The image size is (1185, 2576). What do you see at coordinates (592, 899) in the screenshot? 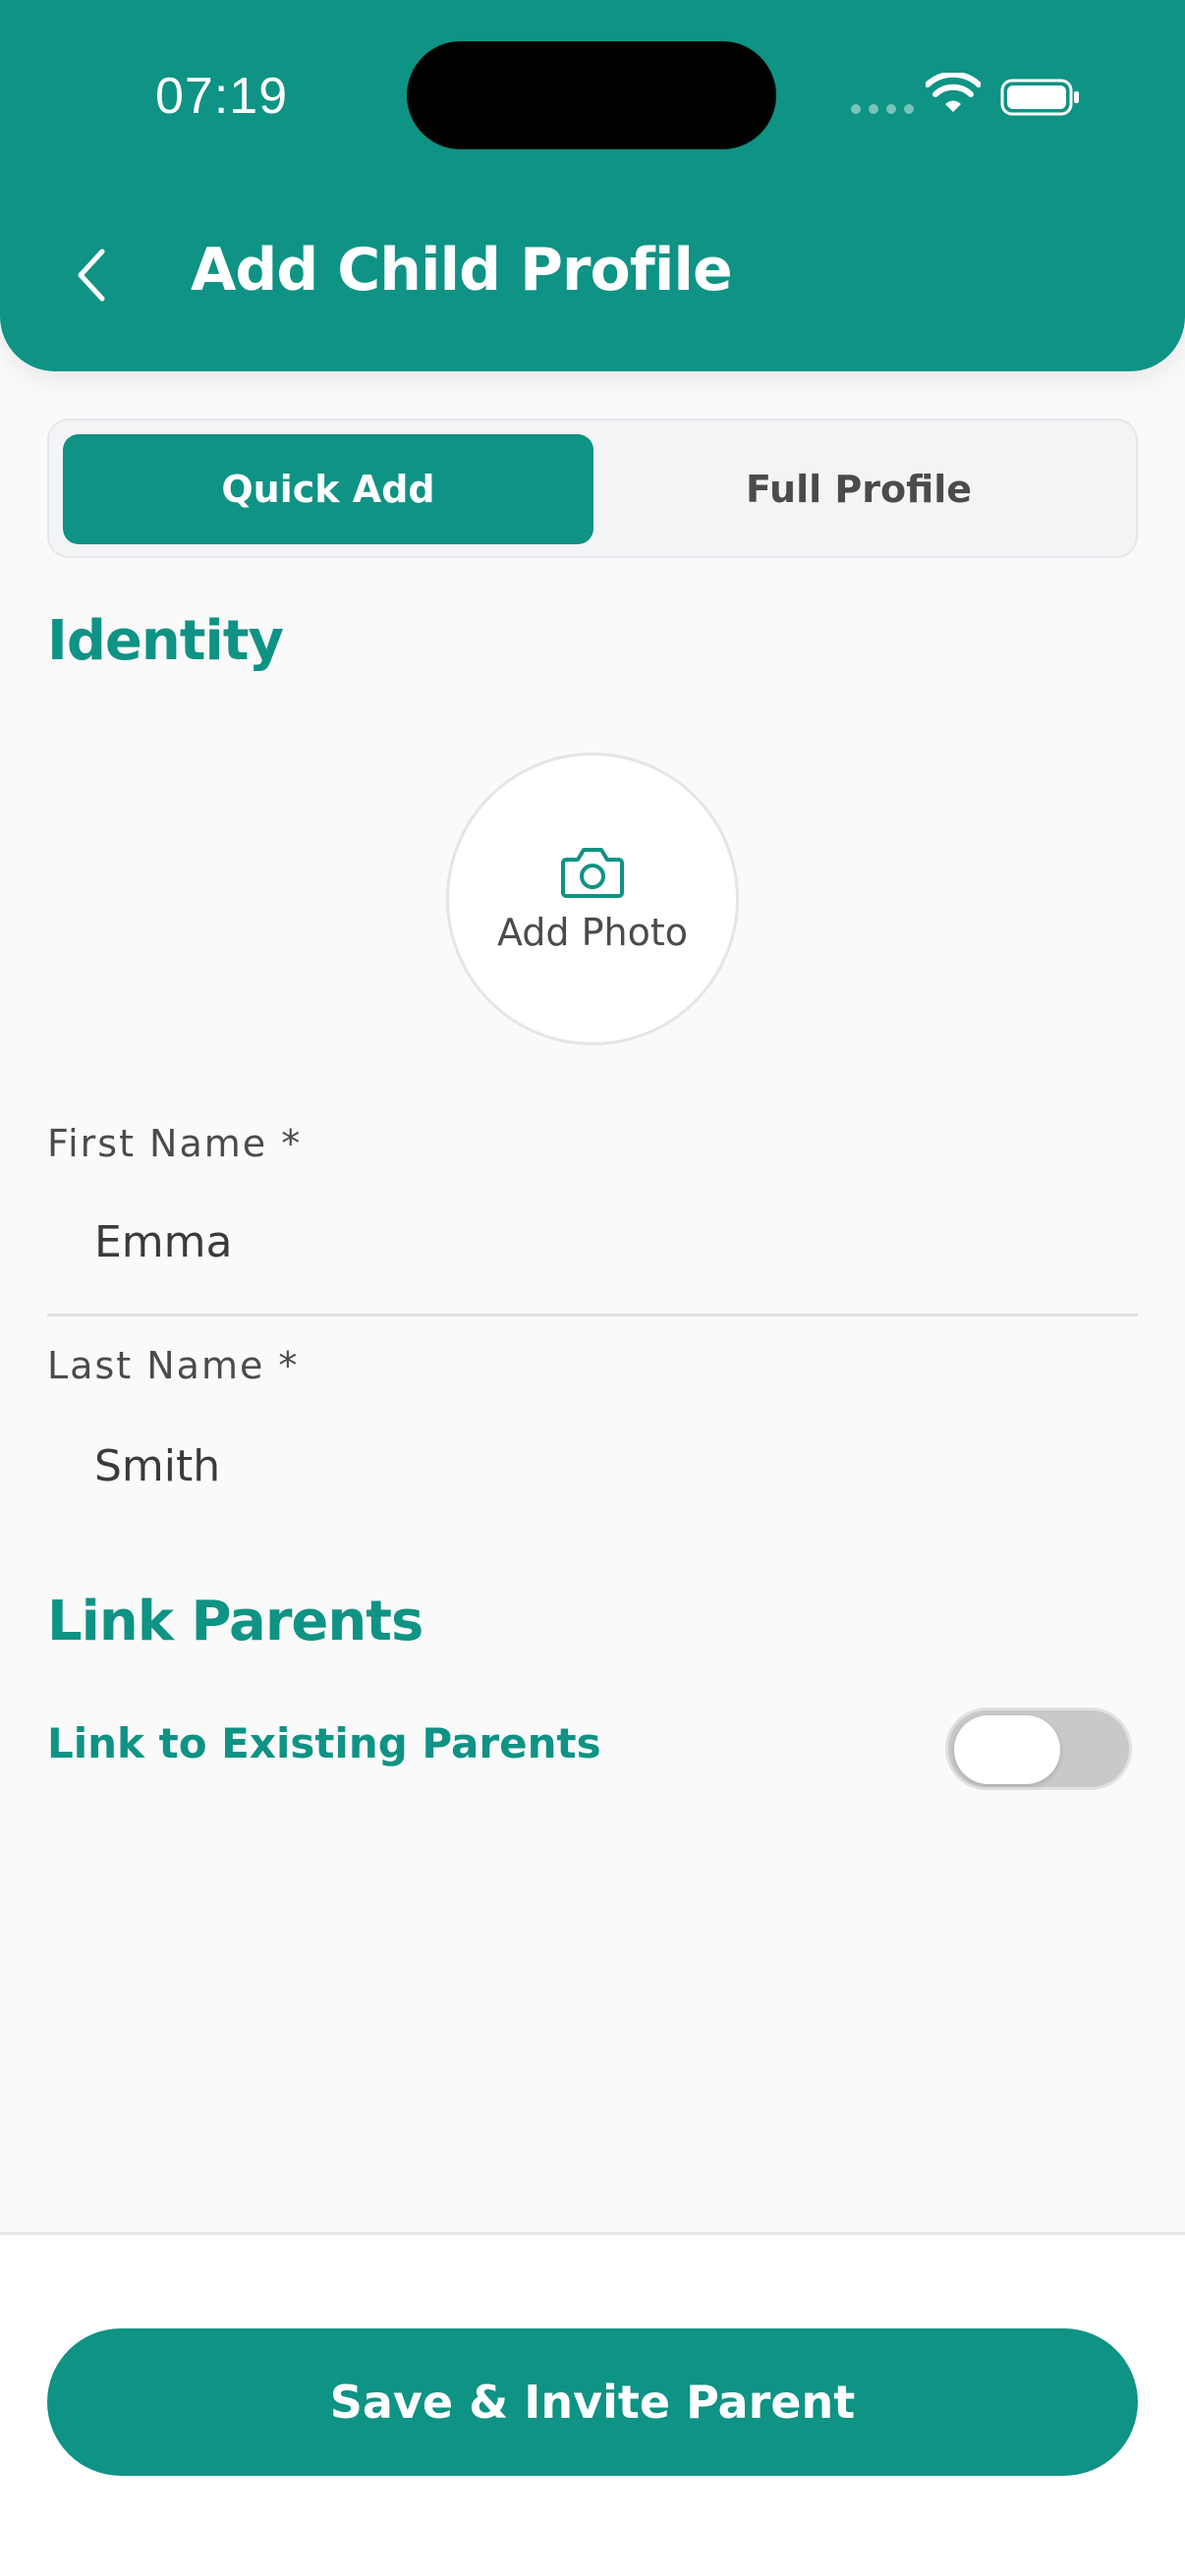
I see `add-photo-button: Add Photo` at bounding box center [592, 899].